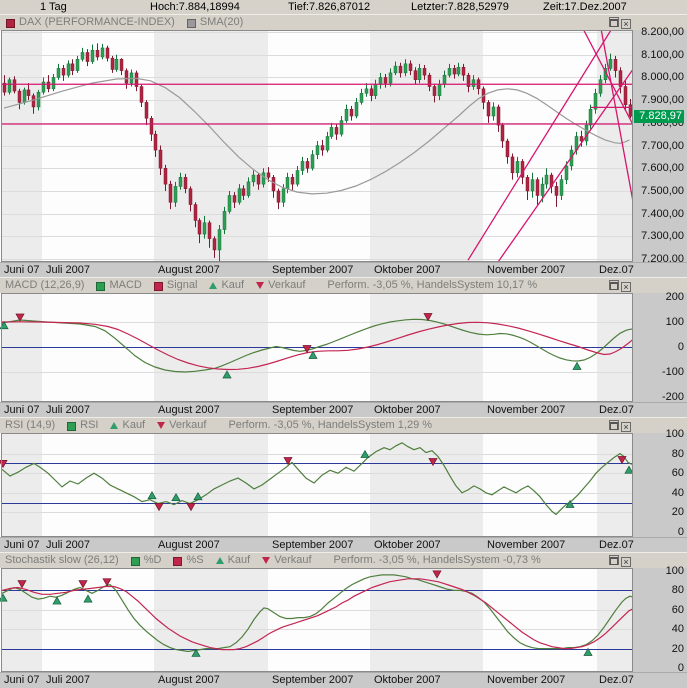  Describe the element at coordinates (662, 55) in the screenshot. I see `dax-axis-tick: 8.100,00` at that location.